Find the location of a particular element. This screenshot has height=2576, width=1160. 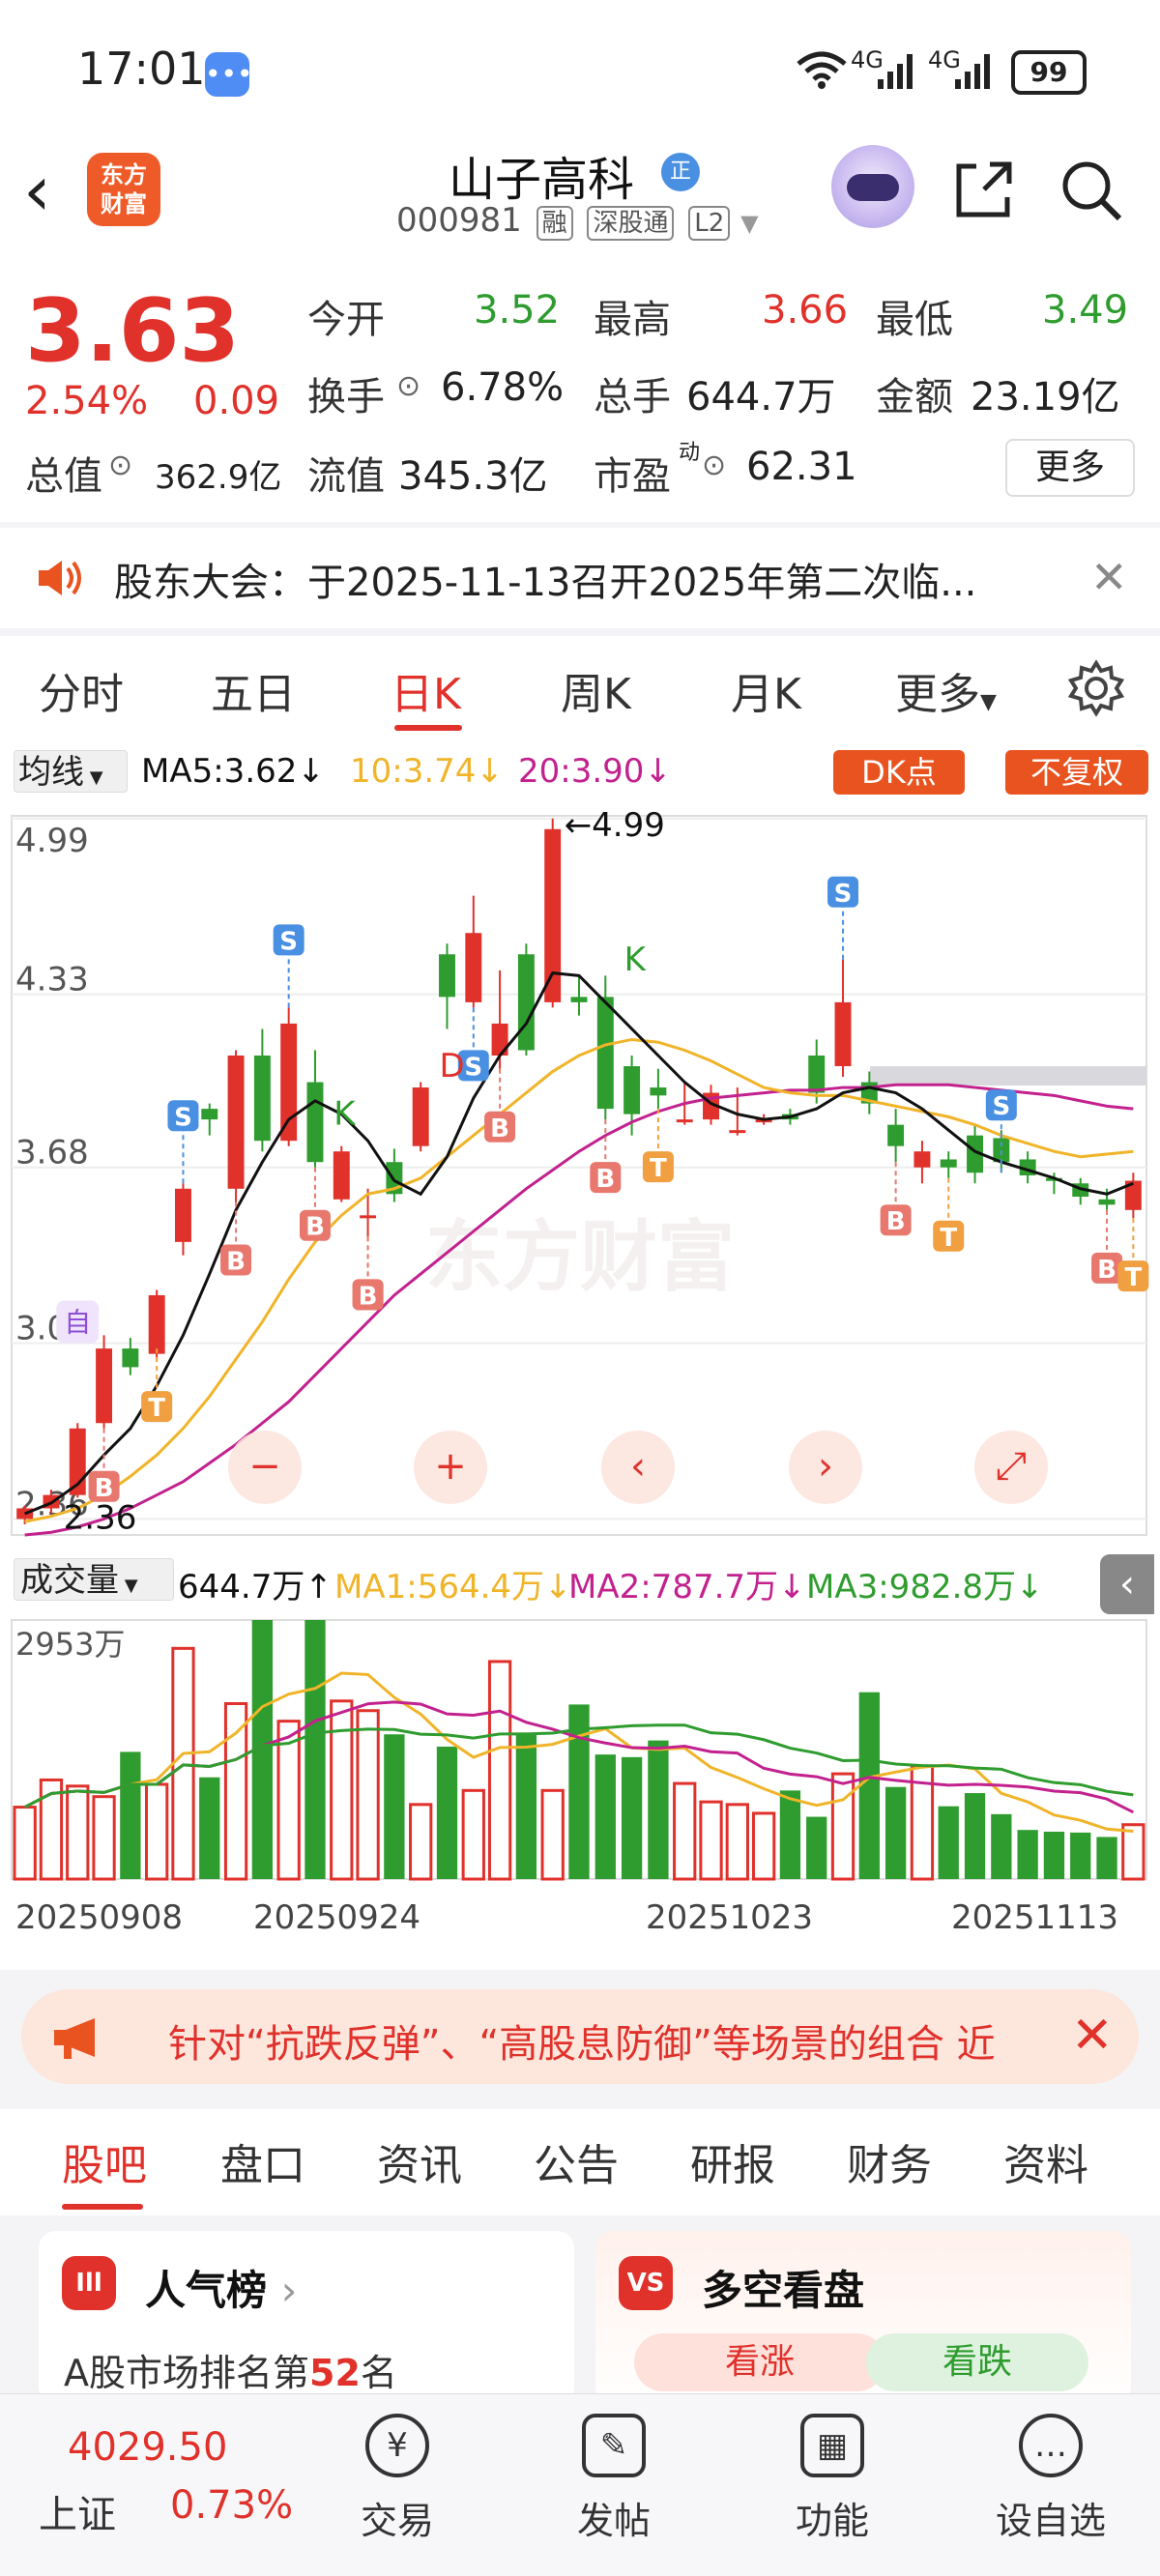

tag-level2: L2 is located at coordinates (709, 223).